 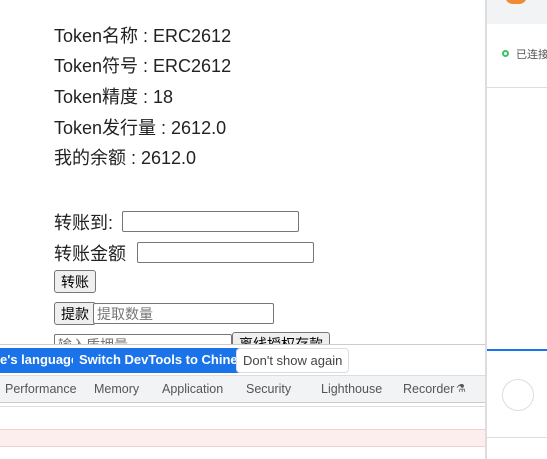 What do you see at coordinates (192, 389) in the screenshot?
I see `tab-application: Application` at bounding box center [192, 389].